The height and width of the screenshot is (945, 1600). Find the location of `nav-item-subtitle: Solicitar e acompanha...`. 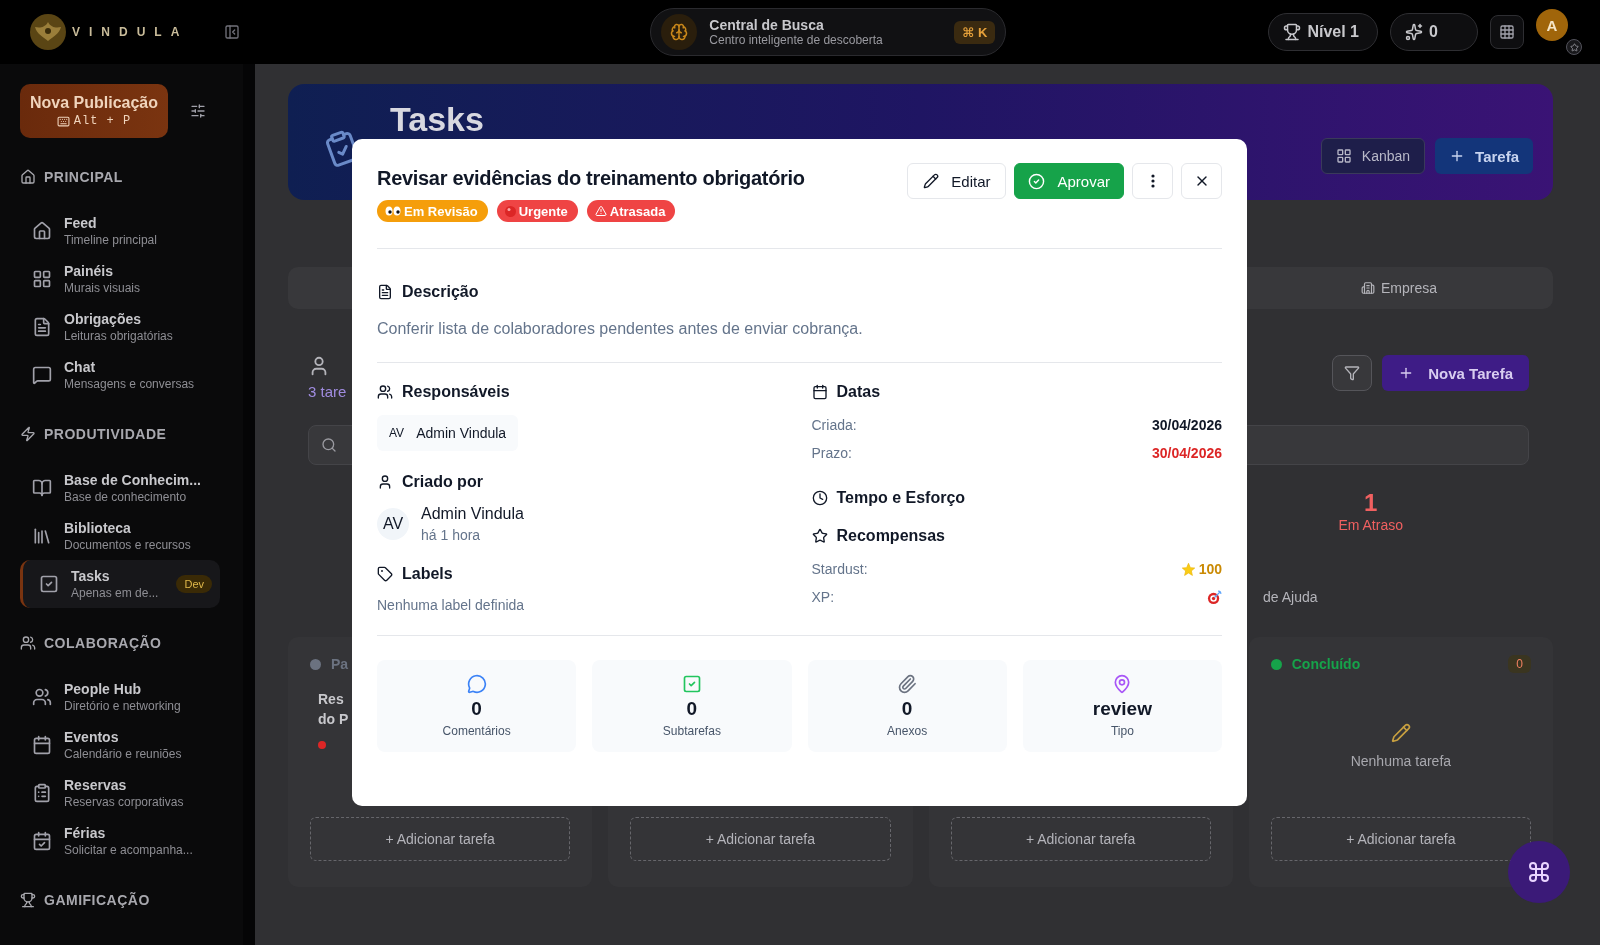

nav-item-subtitle: Solicitar e acompanha... is located at coordinates (129, 850).